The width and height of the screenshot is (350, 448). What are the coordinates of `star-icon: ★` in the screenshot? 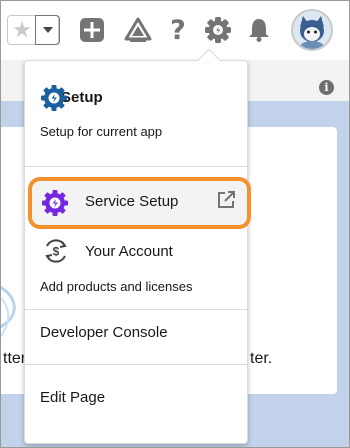 It's located at (22, 30).